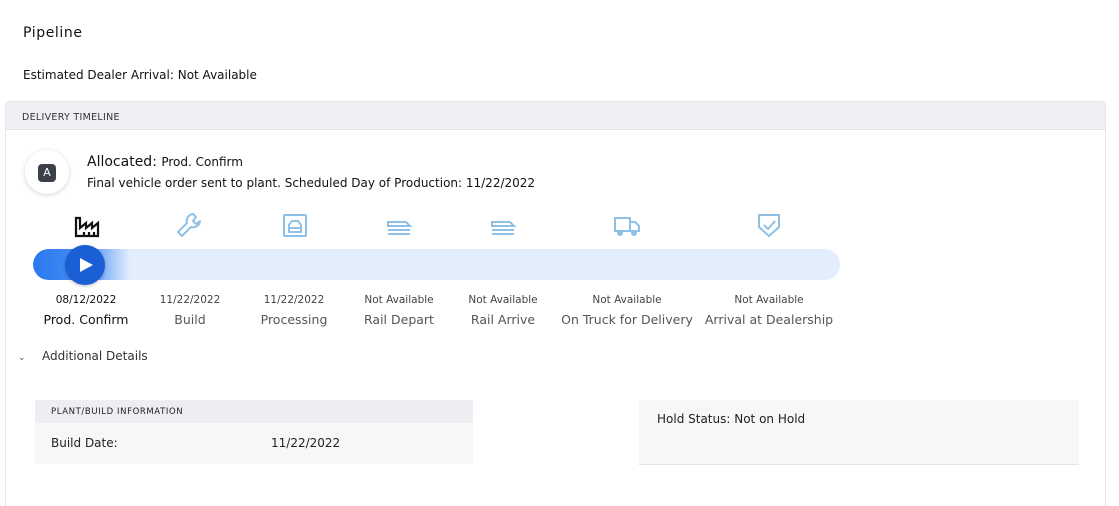 Image resolution: width=1119 pixels, height=506 pixels. Describe the element at coordinates (627, 310) in the screenshot. I see `stage-on-truck: Not Available On Truck for Delivery` at that location.